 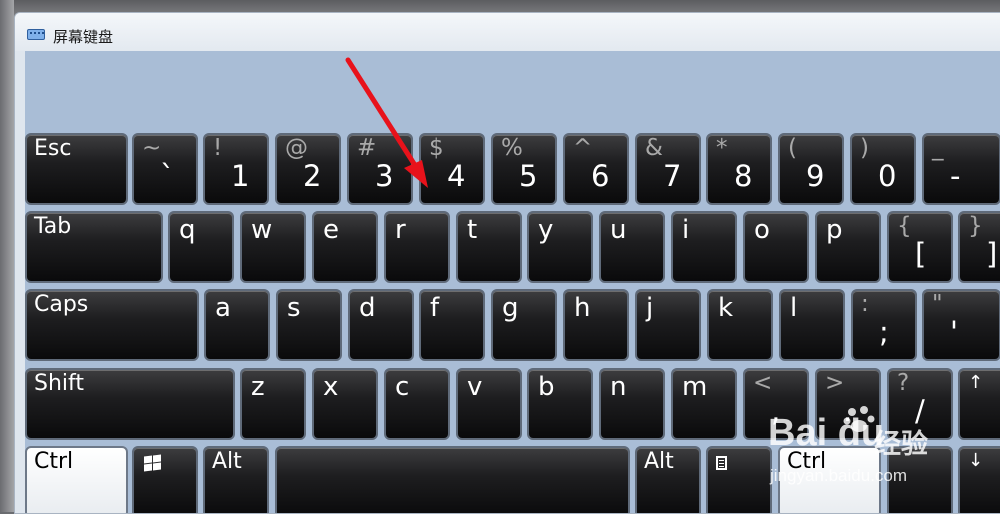 I want to click on key-q: q, so click(x=201, y=247).